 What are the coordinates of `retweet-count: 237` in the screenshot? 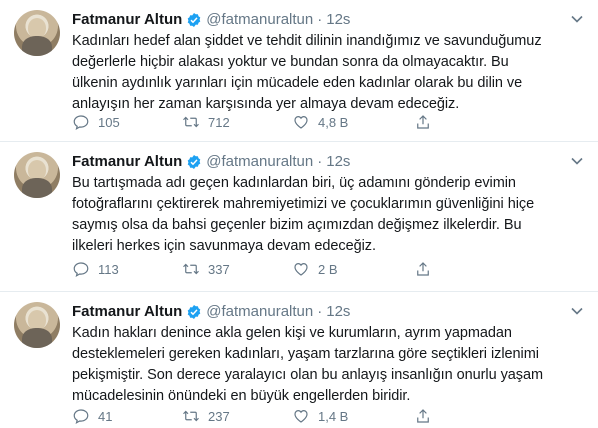 It's located at (219, 416).